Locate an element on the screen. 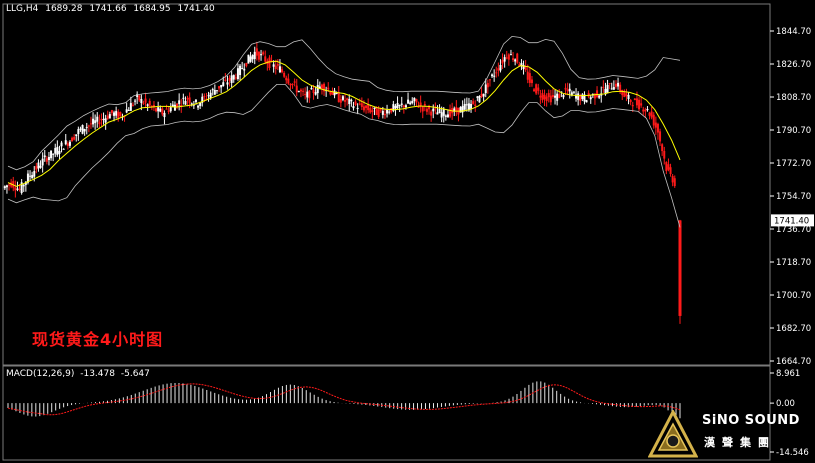 This screenshot has height=463, width=815. macd-name: MACD(12,26,9) is located at coordinates (40, 374).